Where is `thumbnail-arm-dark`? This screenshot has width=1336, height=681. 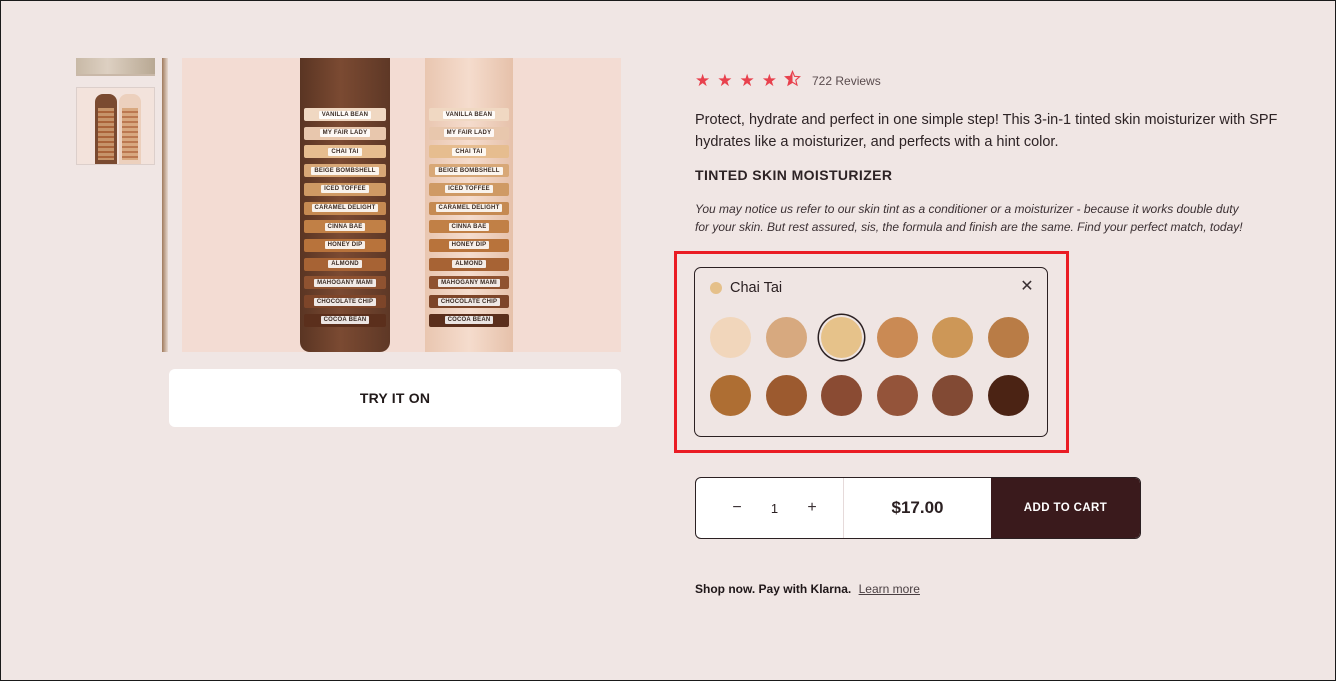
thumbnail-arm-dark is located at coordinates (106, 129).